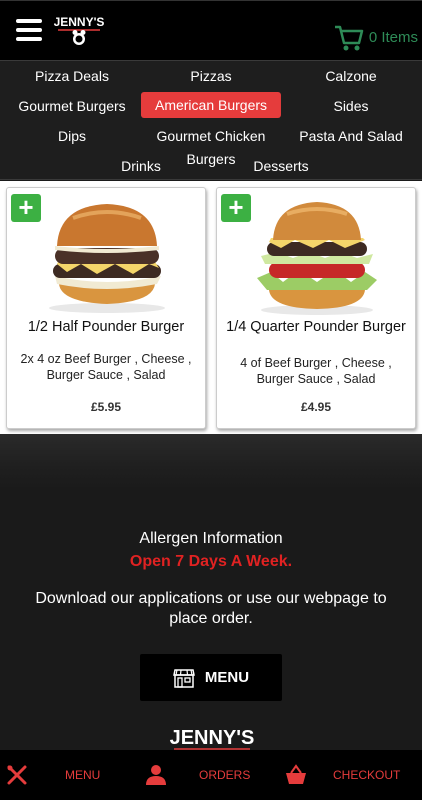  What do you see at coordinates (211, 561) in the screenshot?
I see `opening-hours-text: Open 7 Days A Week.` at bounding box center [211, 561].